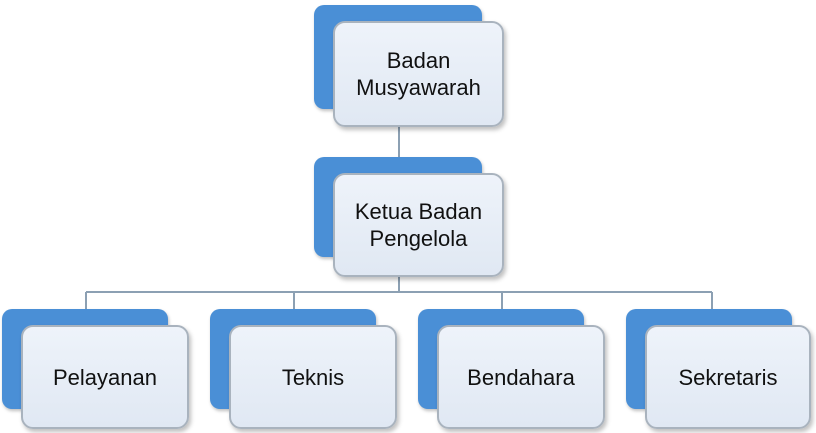 This screenshot has width=816, height=433. I want to click on node-label: Ketua Badan Pengelola, so click(418, 225).